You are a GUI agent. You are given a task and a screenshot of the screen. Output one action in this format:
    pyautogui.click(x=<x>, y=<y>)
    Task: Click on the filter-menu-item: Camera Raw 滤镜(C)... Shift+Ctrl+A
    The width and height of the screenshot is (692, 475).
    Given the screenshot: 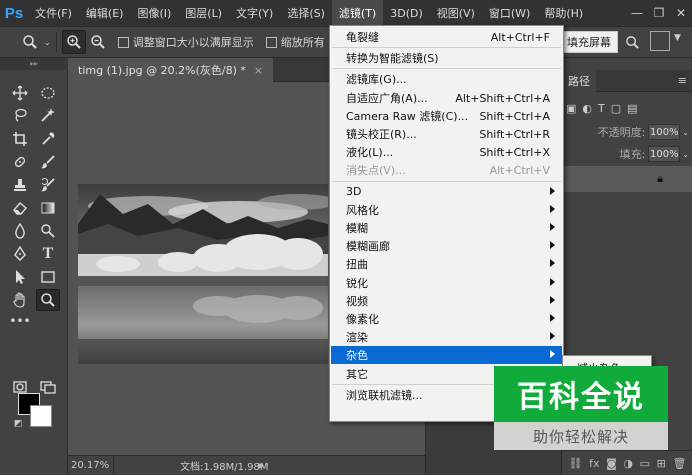 What is the action you would take?
    pyautogui.click(x=446, y=116)
    